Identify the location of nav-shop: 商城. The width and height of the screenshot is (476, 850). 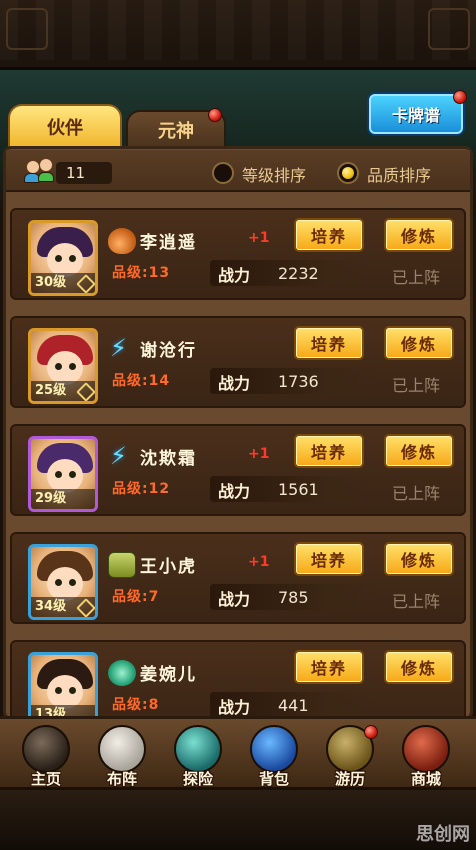
(426, 757).